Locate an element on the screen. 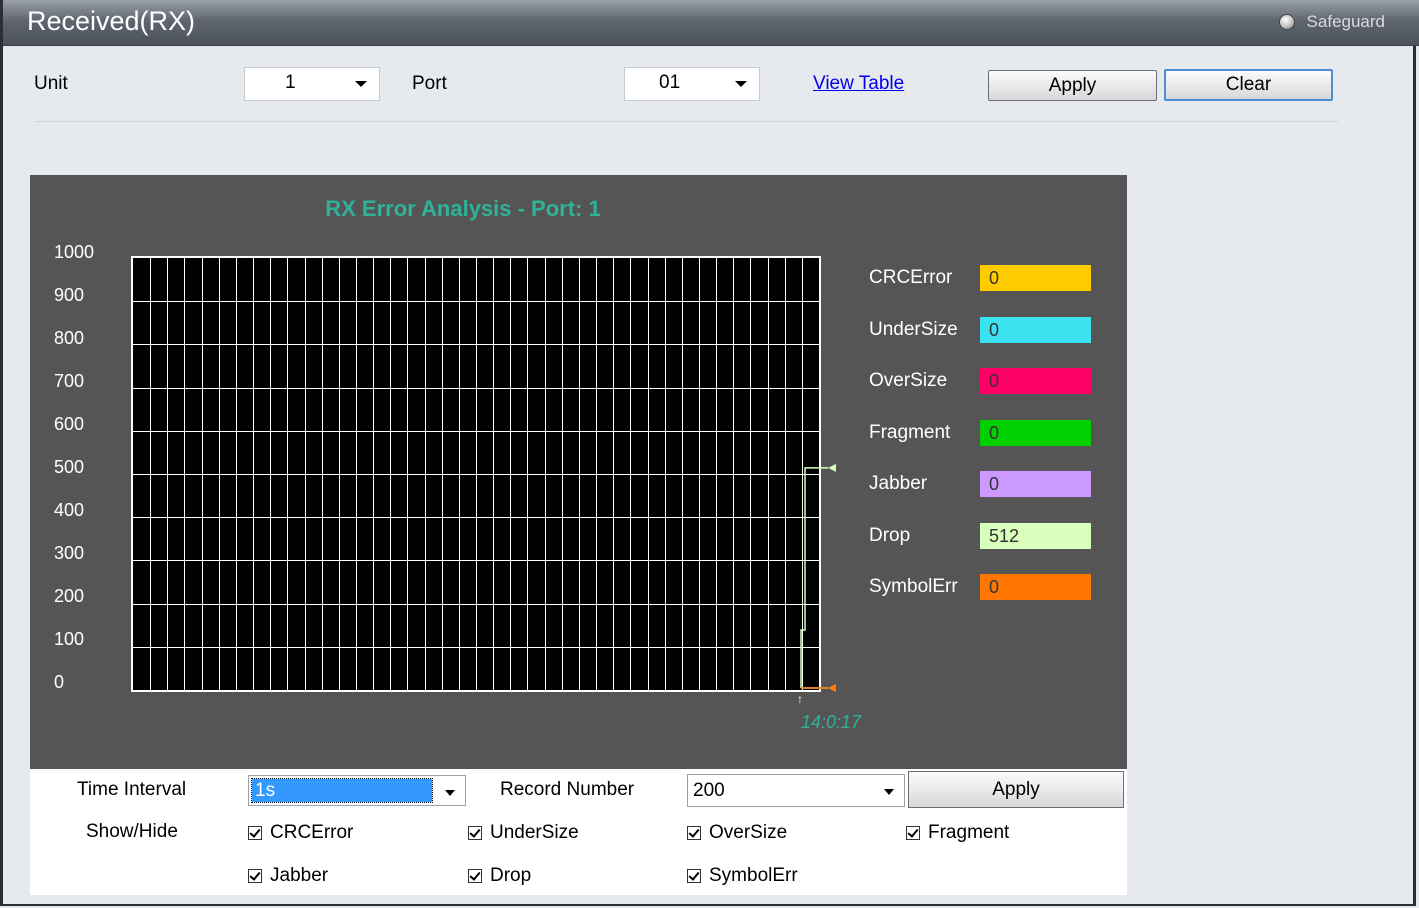 This screenshot has height=908, width=1419. safeguard-icon is located at coordinates (1286, 22).